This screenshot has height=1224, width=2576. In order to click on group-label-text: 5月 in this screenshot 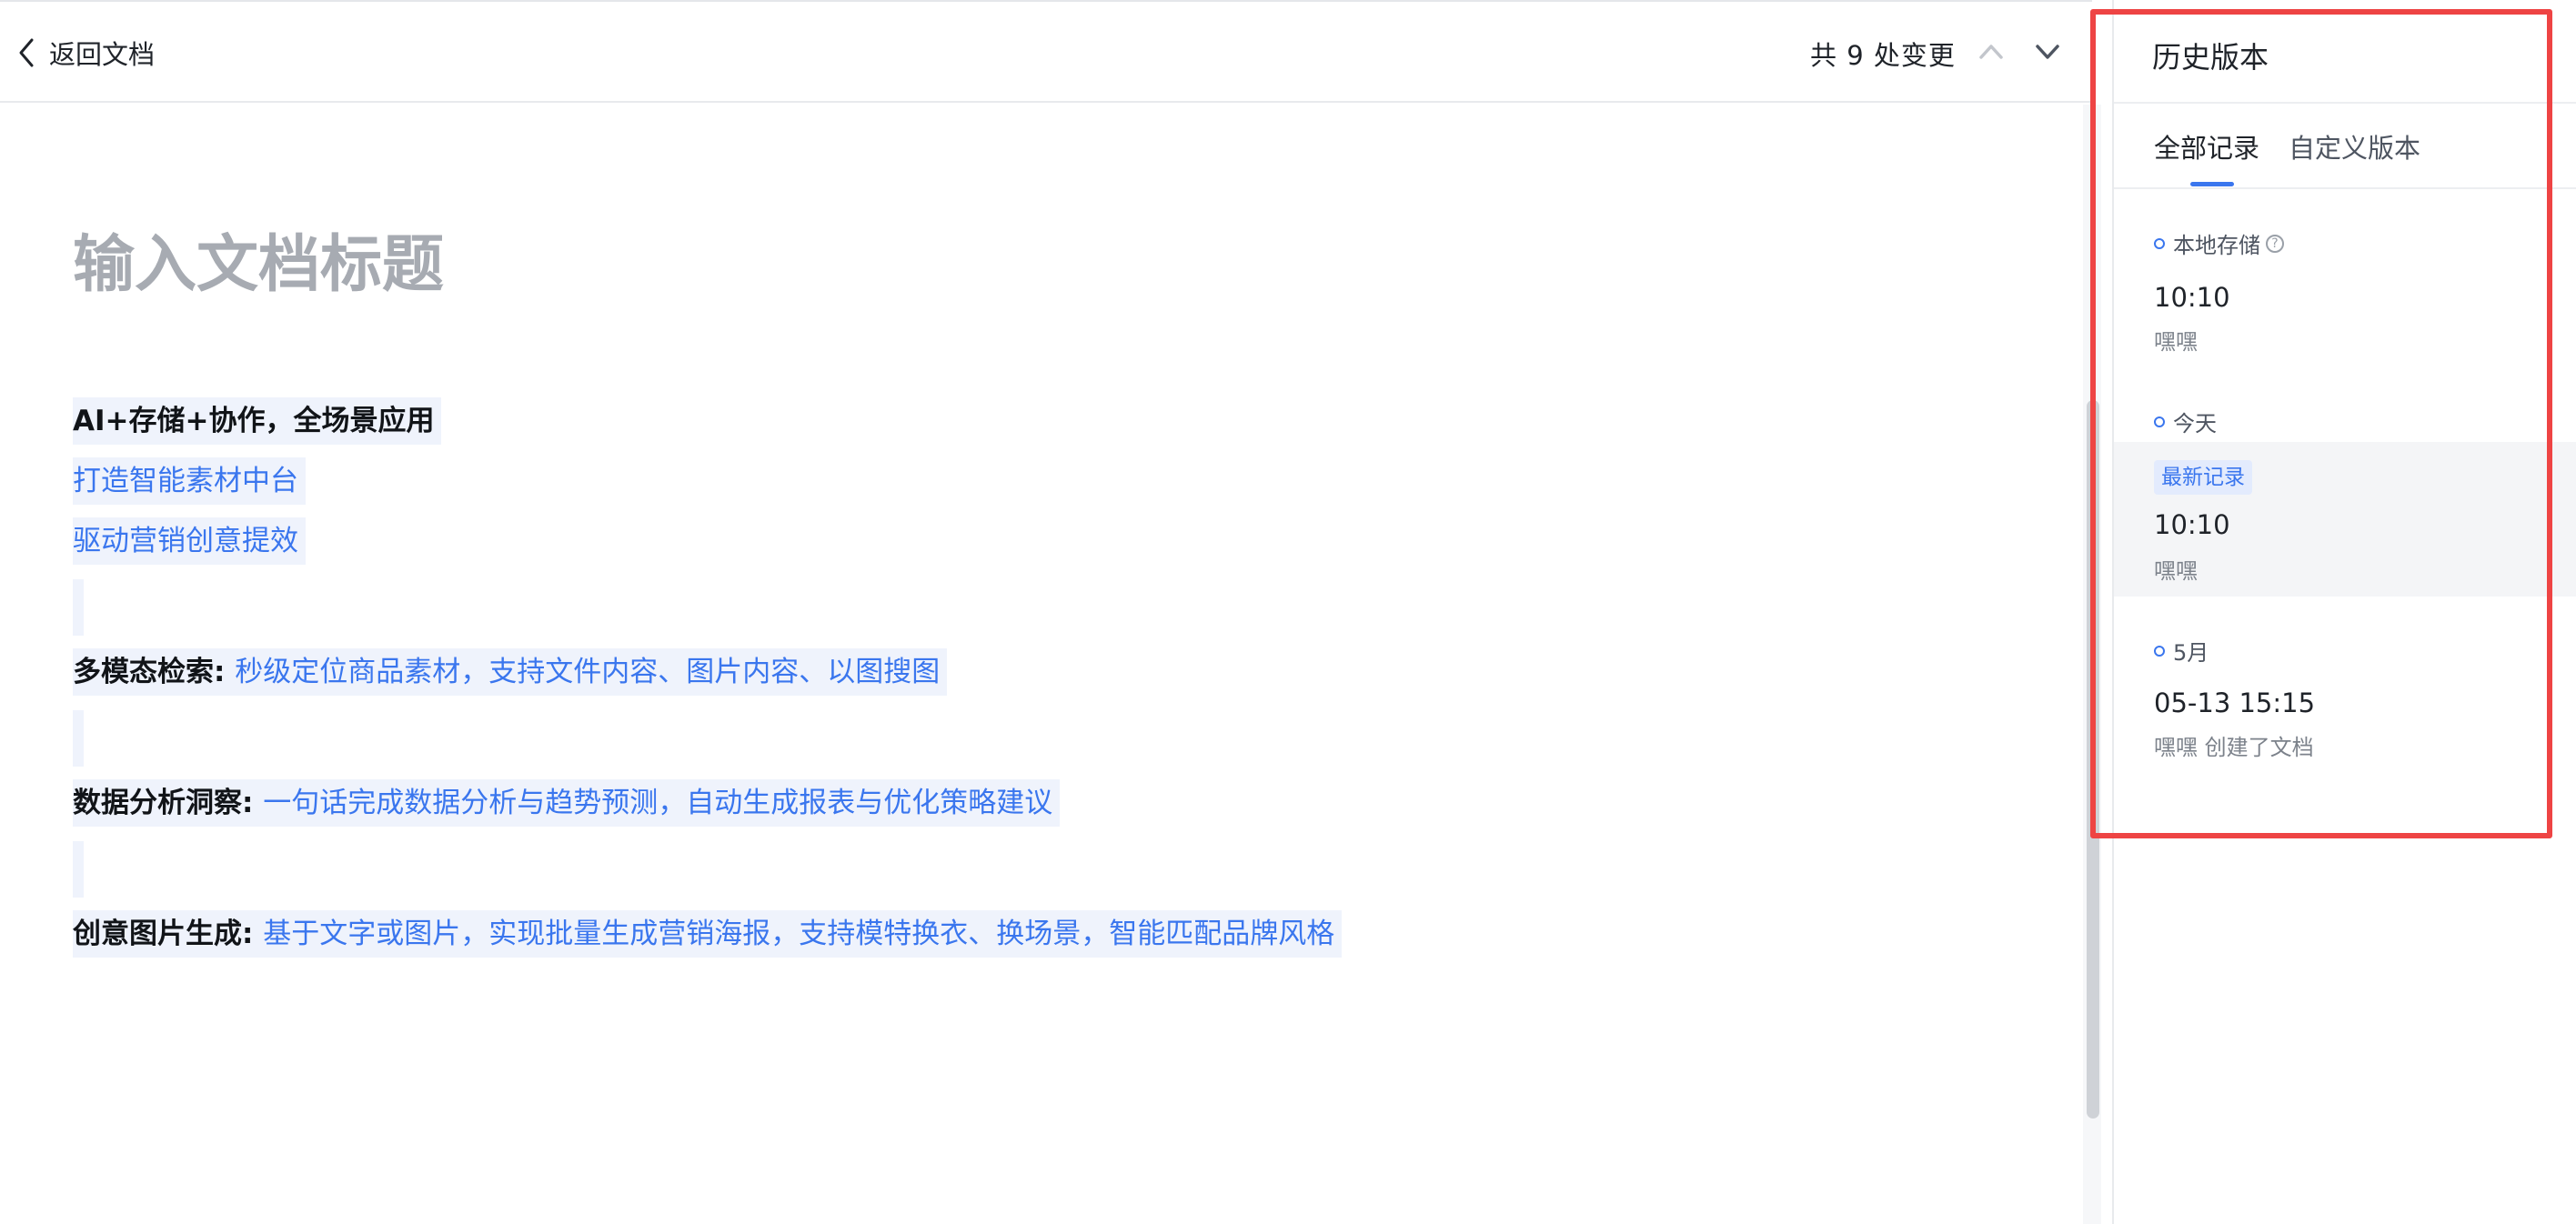, I will do `click(2191, 653)`.